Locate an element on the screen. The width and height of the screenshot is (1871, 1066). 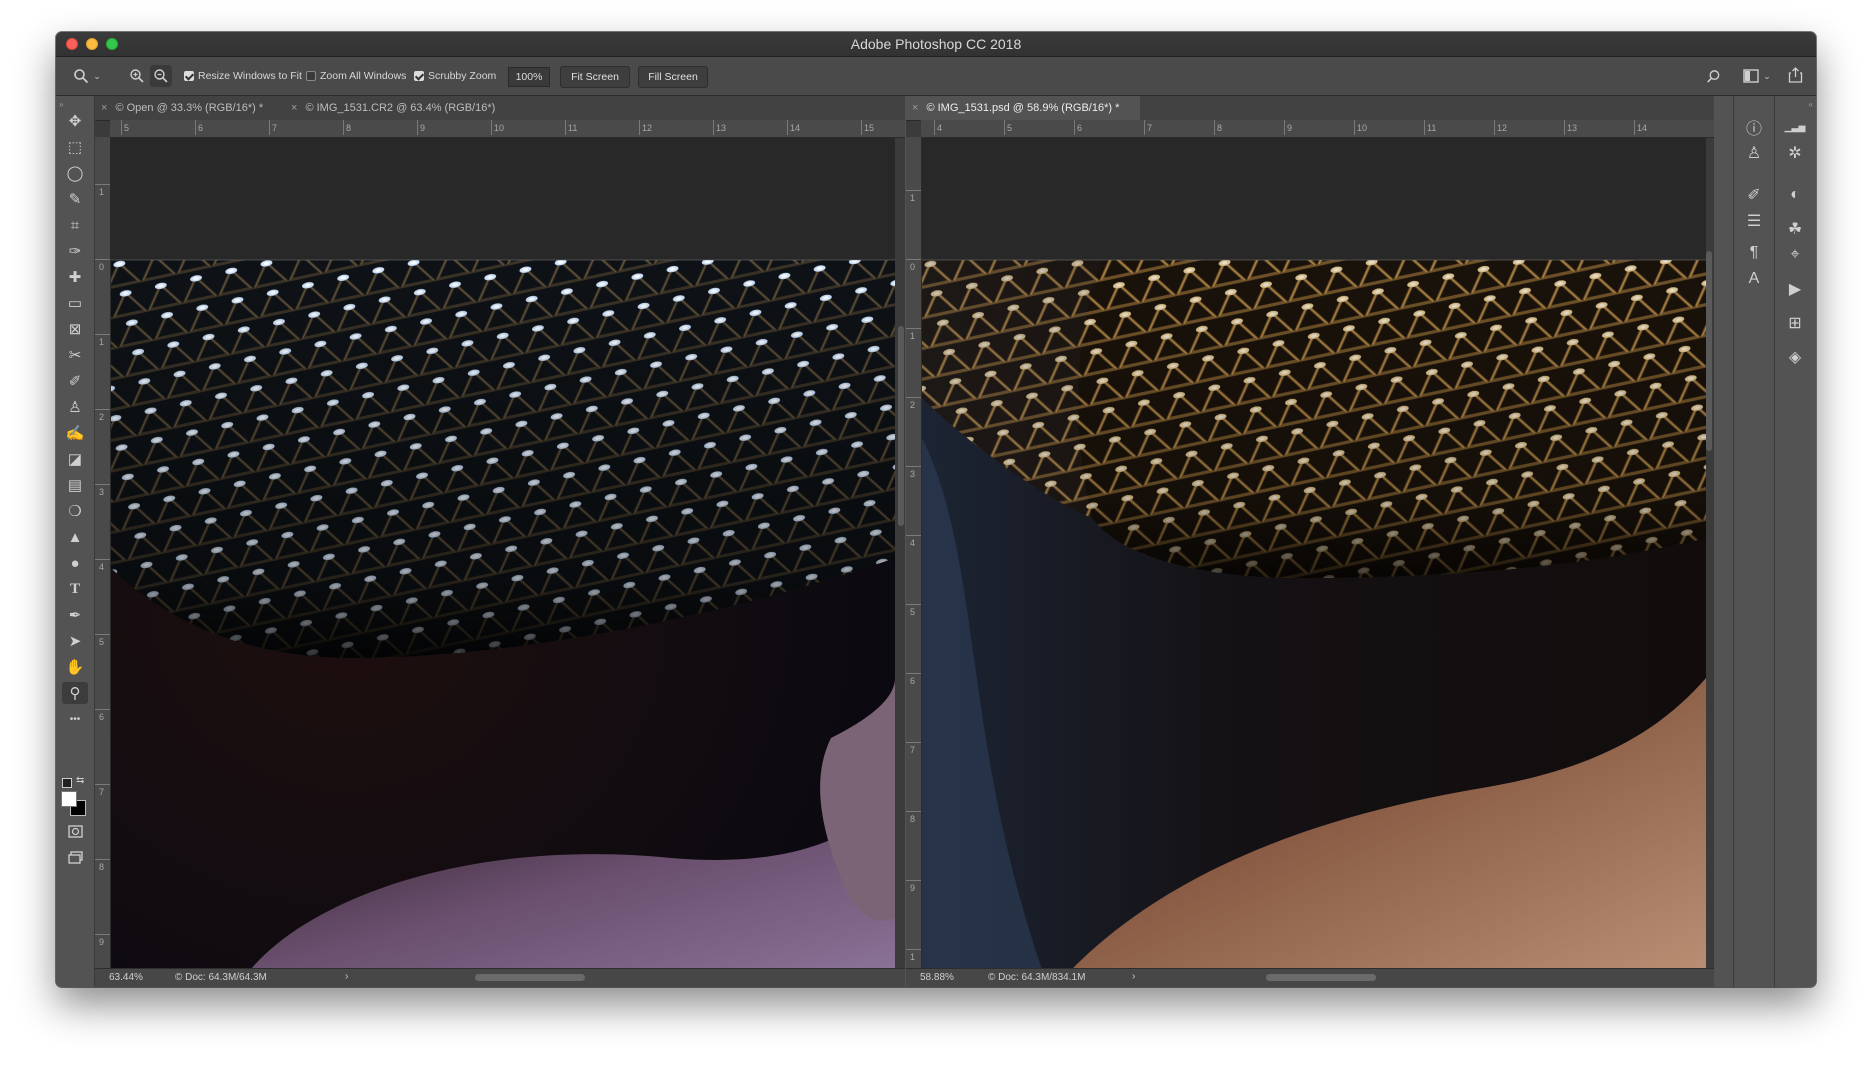
ruler-tick-label: 12 is located at coordinates (645, 127).